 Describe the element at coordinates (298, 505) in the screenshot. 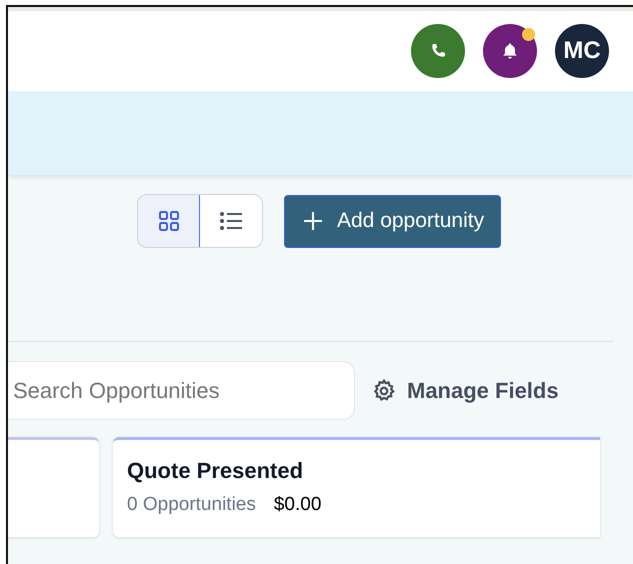

I see `stage-amount: $0.00` at that location.